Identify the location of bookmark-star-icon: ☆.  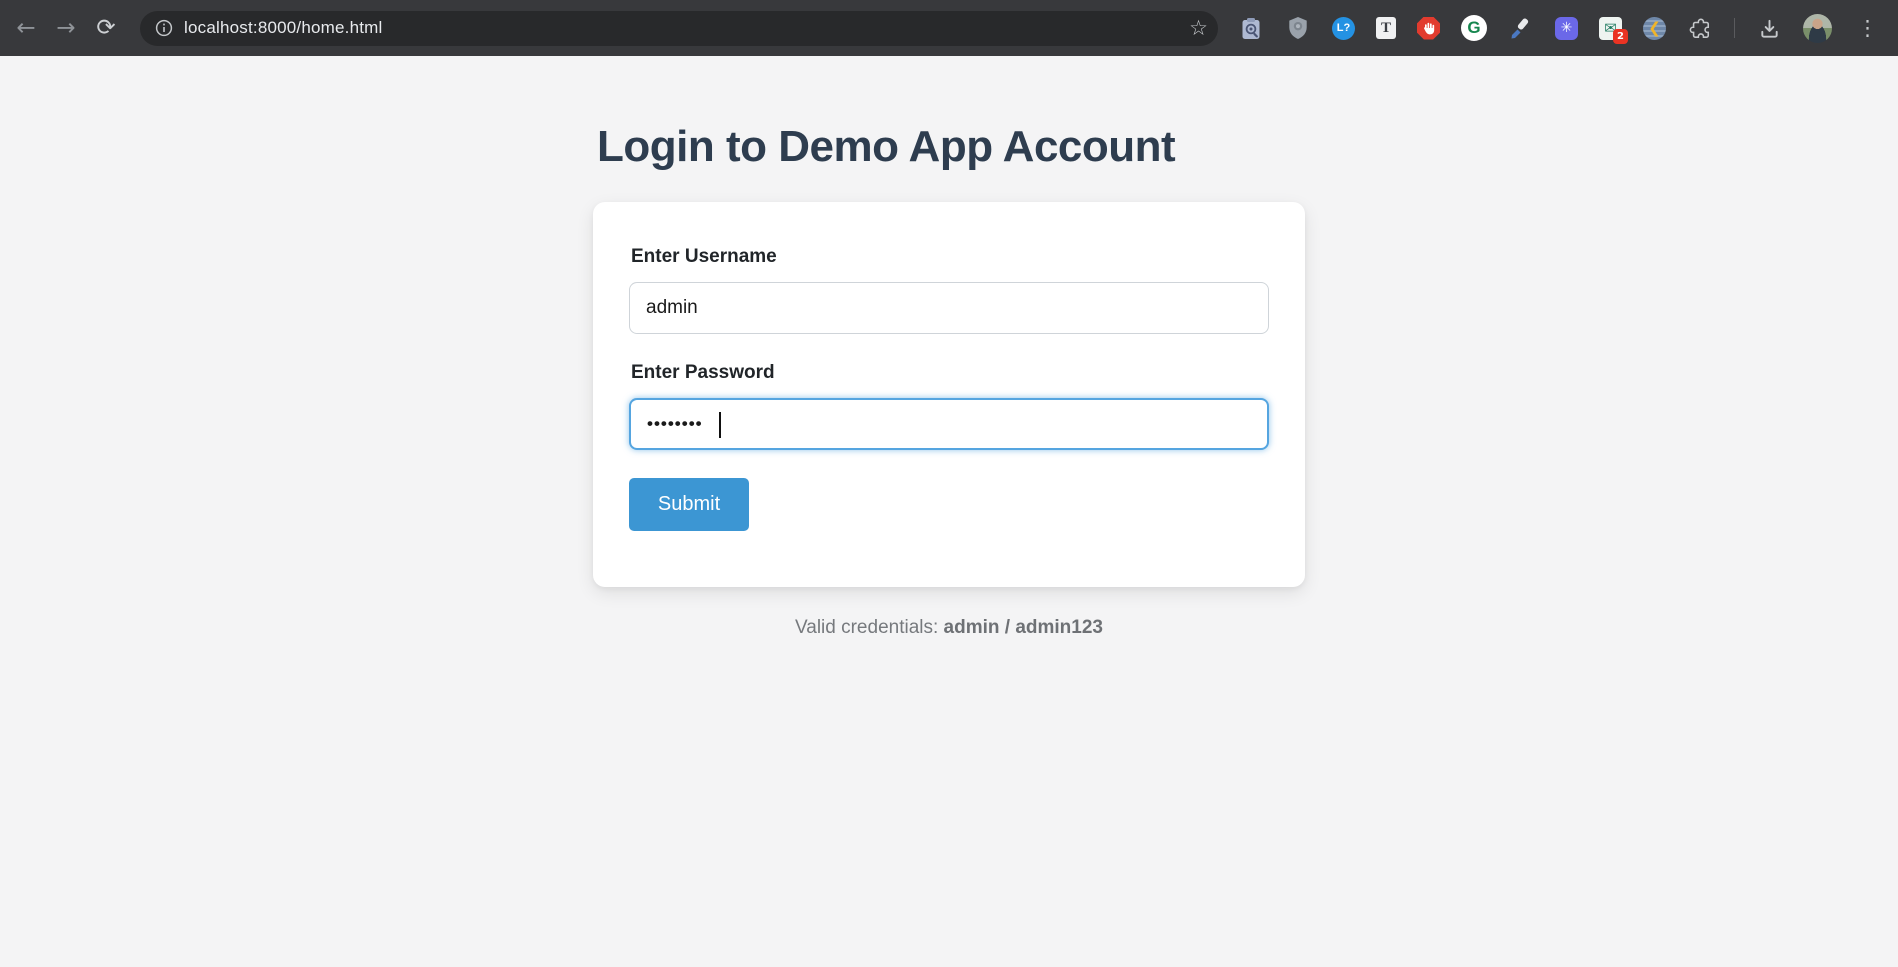
(1198, 28).